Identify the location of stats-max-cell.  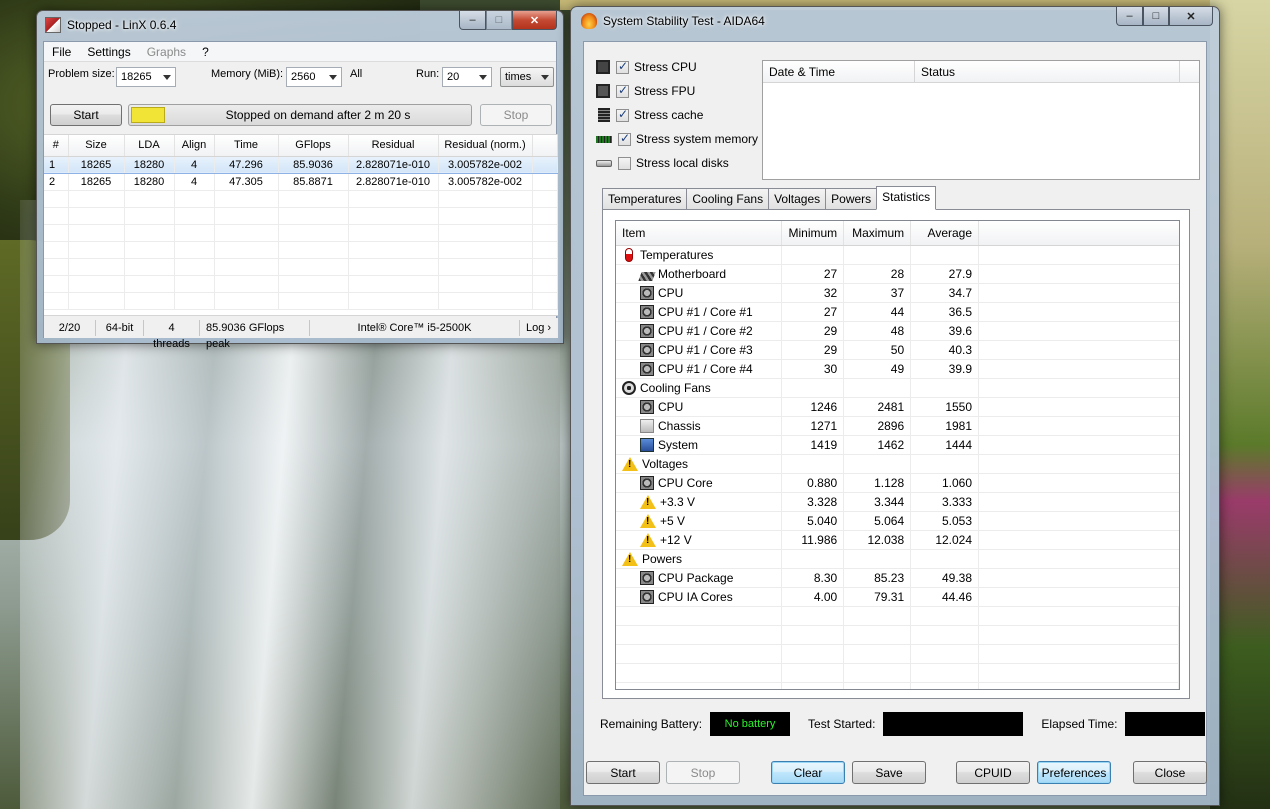
(877, 464).